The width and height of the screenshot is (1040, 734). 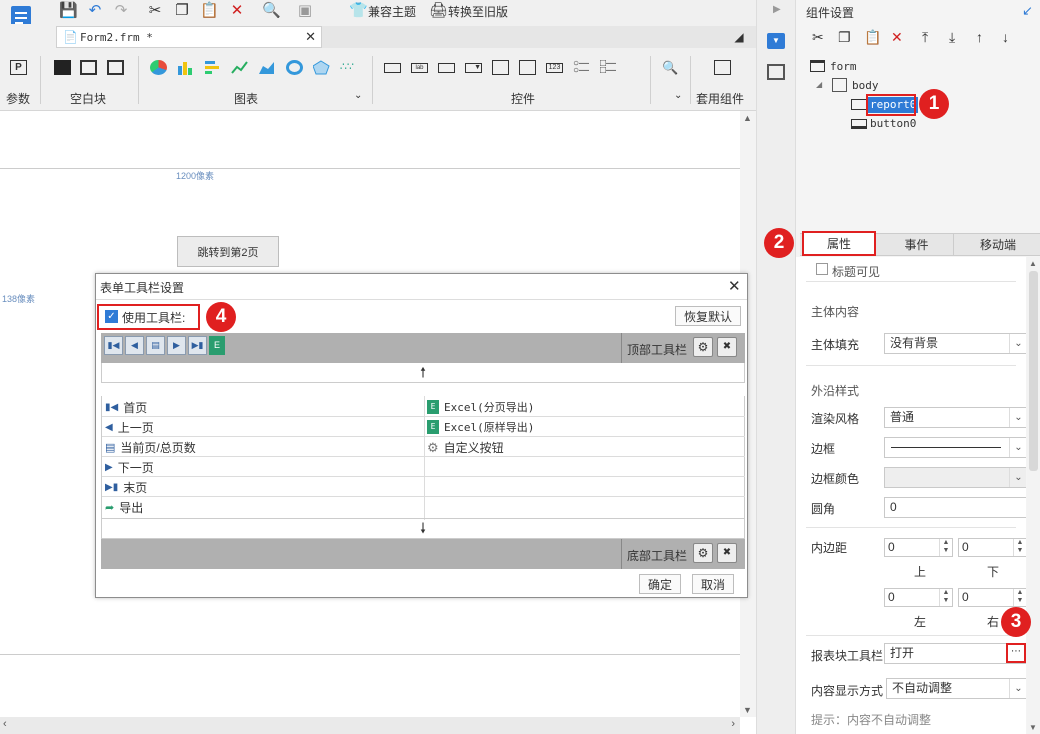 I want to click on label-control-icon: lab, so click(x=419, y=68).